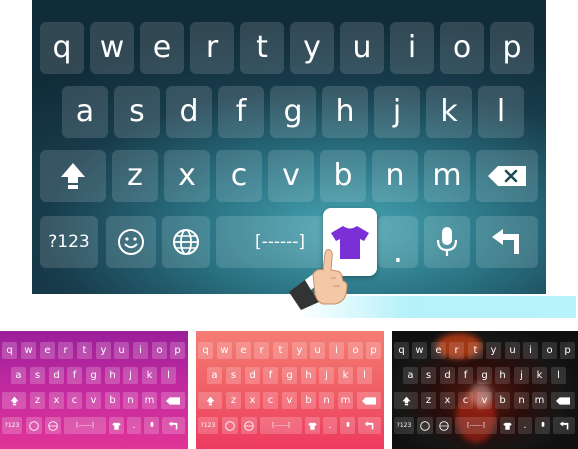  I want to click on voice-key, so click(447, 242).